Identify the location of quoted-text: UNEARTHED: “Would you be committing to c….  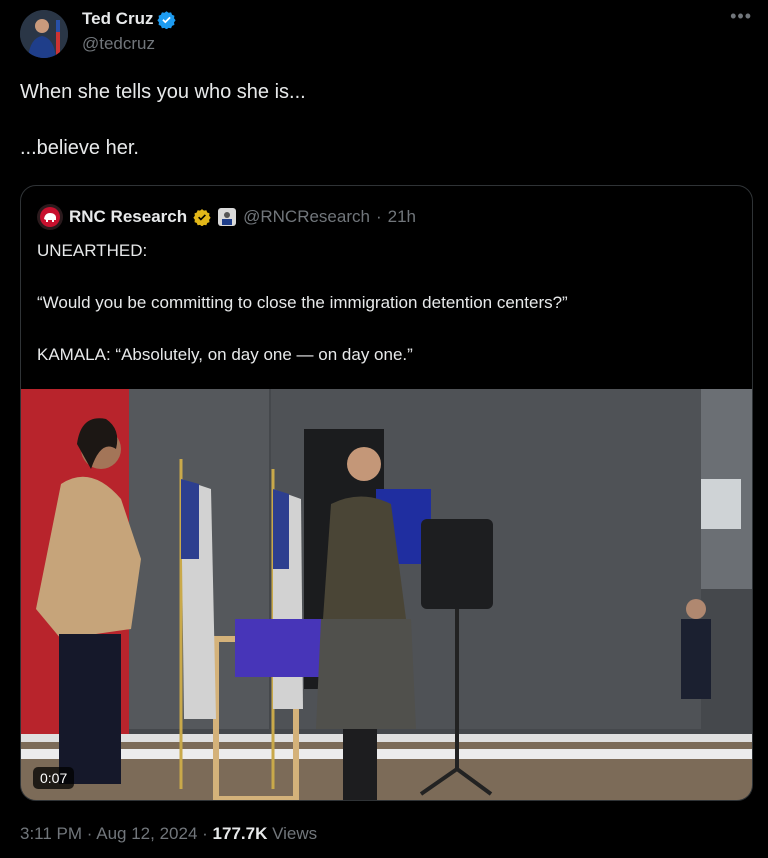
(302, 302).